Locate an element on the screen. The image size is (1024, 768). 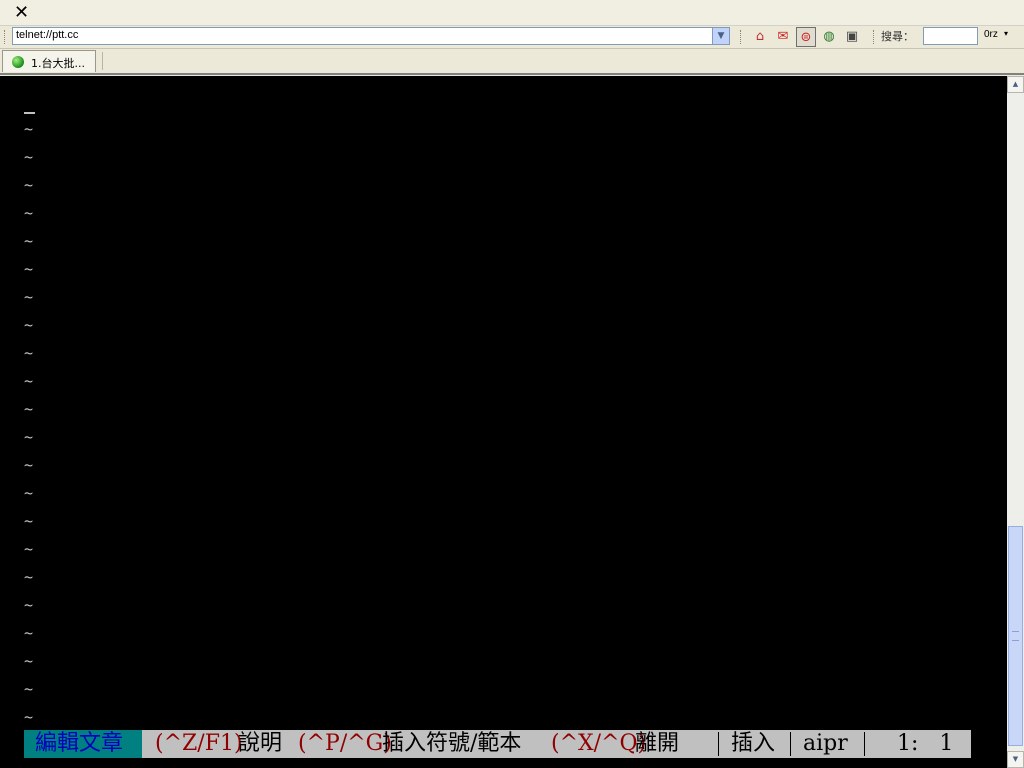
chevron-down-icon: ▼ is located at coordinates (720, 36).